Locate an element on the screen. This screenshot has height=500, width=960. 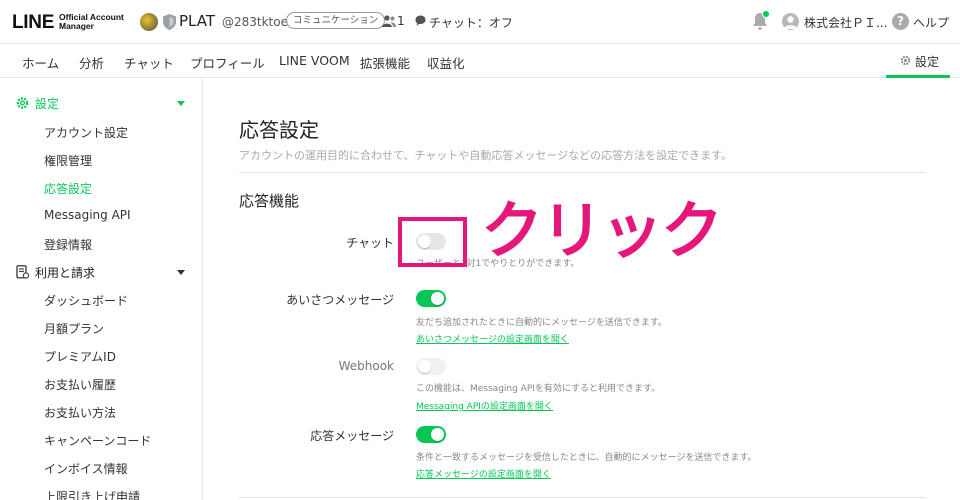
sidebar-item-response-settings: 応答設定 is located at coordinates (68, 188).